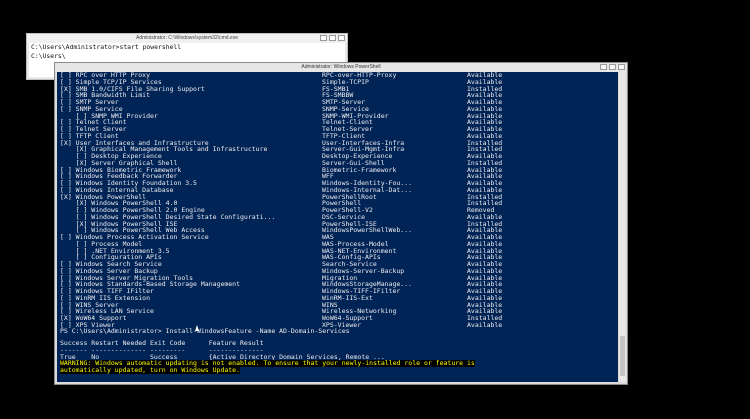 Image resolution: width=750 pixels, height=419 pixels. What do you see at coordinates (622, 227) in the screenshot?
I see `vertical-scrollbar` at bounding box center [622, 227].